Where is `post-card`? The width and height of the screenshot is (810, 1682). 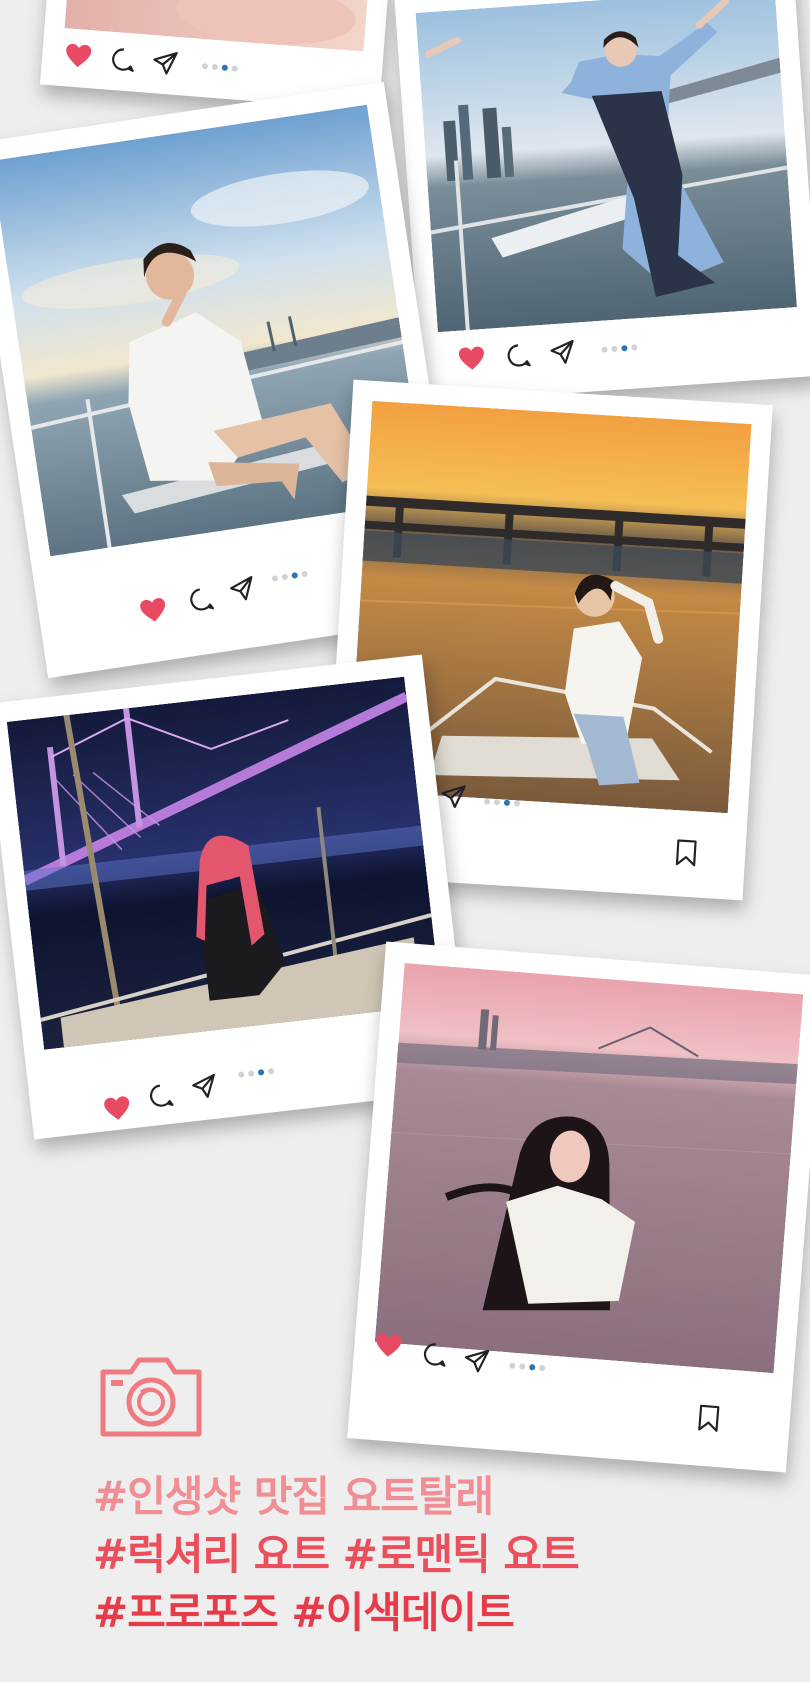
post-card is located at coordinates (602, 202).